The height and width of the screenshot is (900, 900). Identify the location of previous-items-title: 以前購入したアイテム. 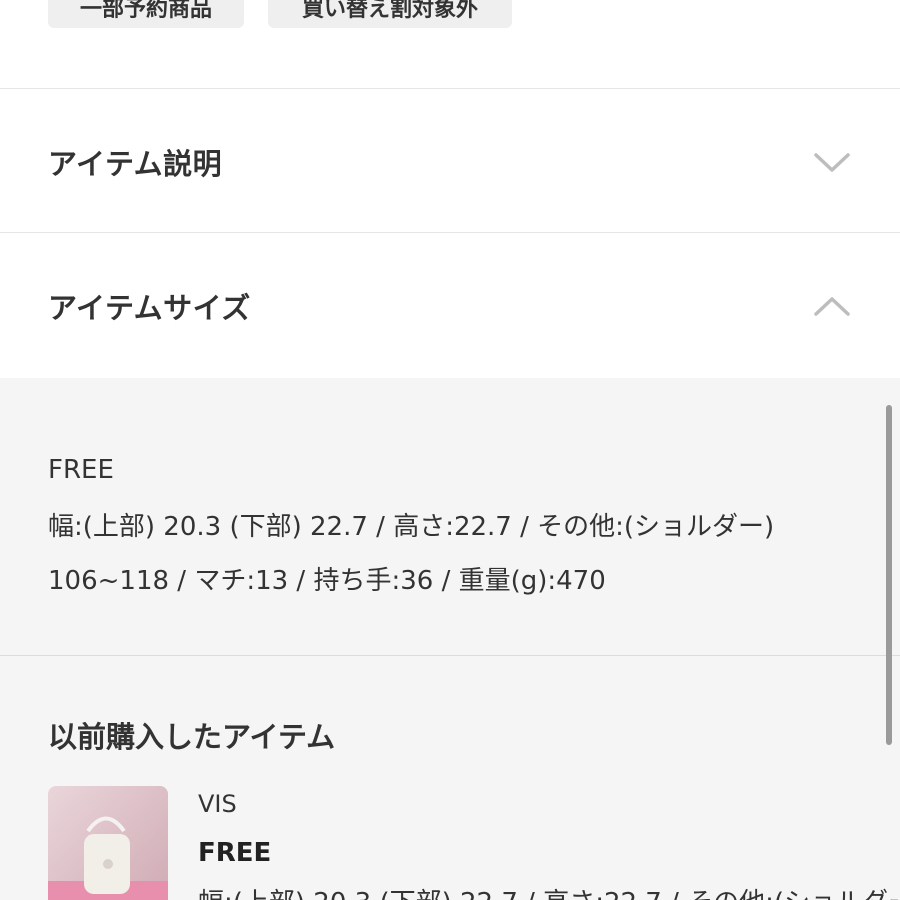
(192, 737).